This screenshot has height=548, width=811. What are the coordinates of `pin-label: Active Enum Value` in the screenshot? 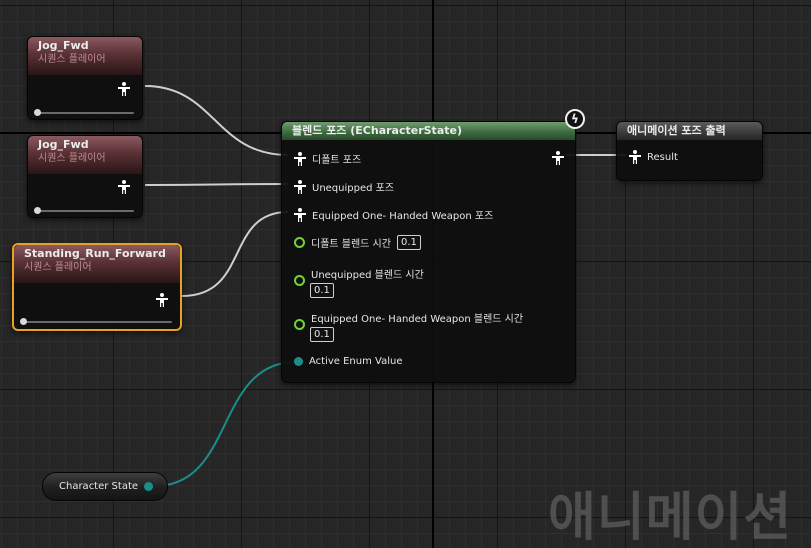 It's located at (356, 361).